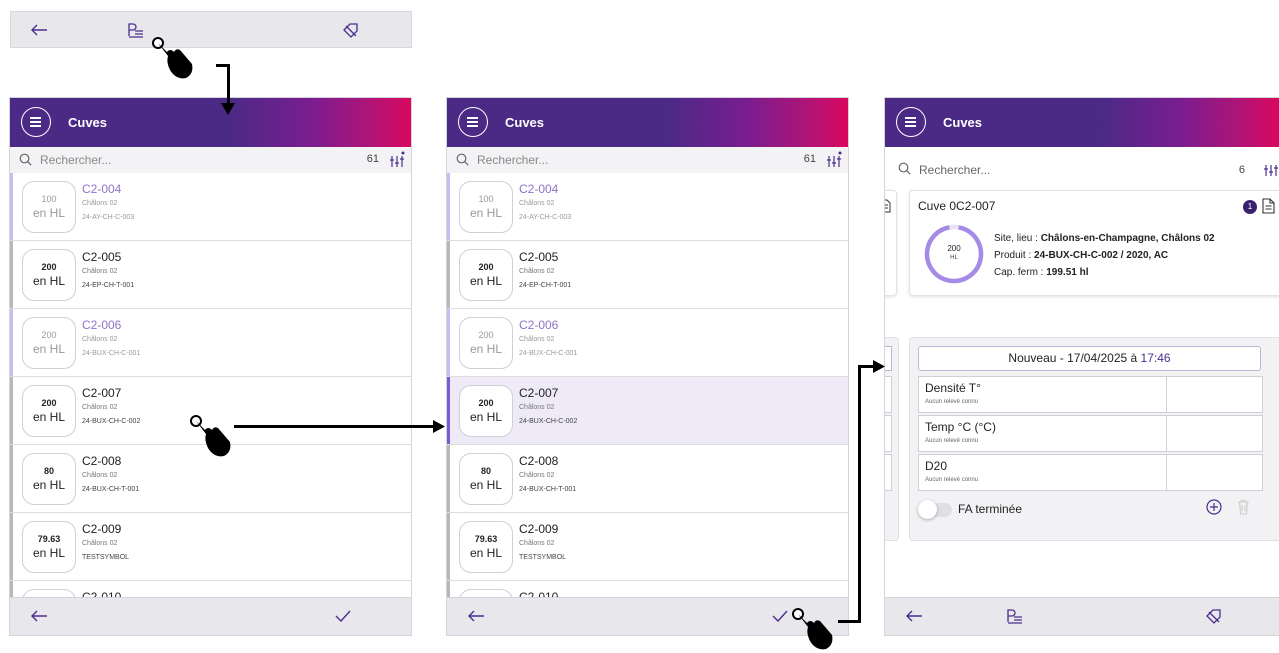  I want to click on cuve-name: C2-007, so click(539, 393).